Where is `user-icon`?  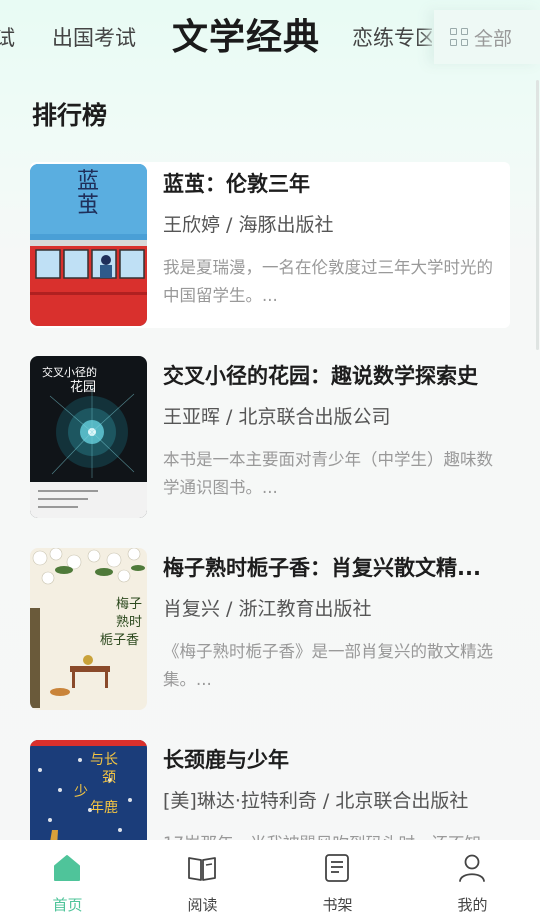
user-icon is located at coordinates (472, 868).